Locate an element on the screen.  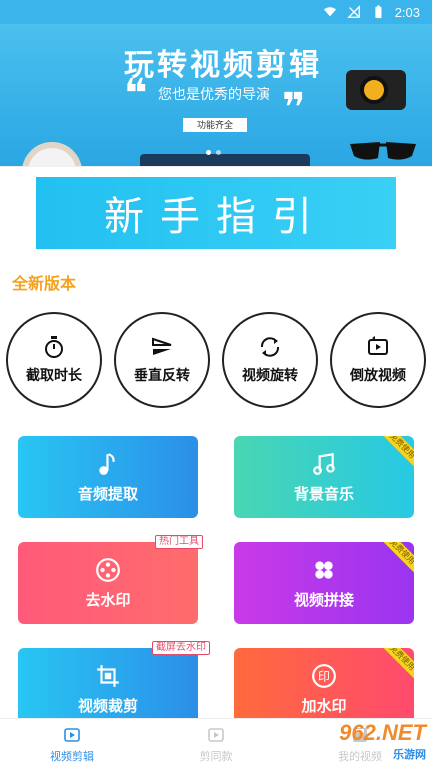
music-notes-icon is located at coordinates (324, 463).